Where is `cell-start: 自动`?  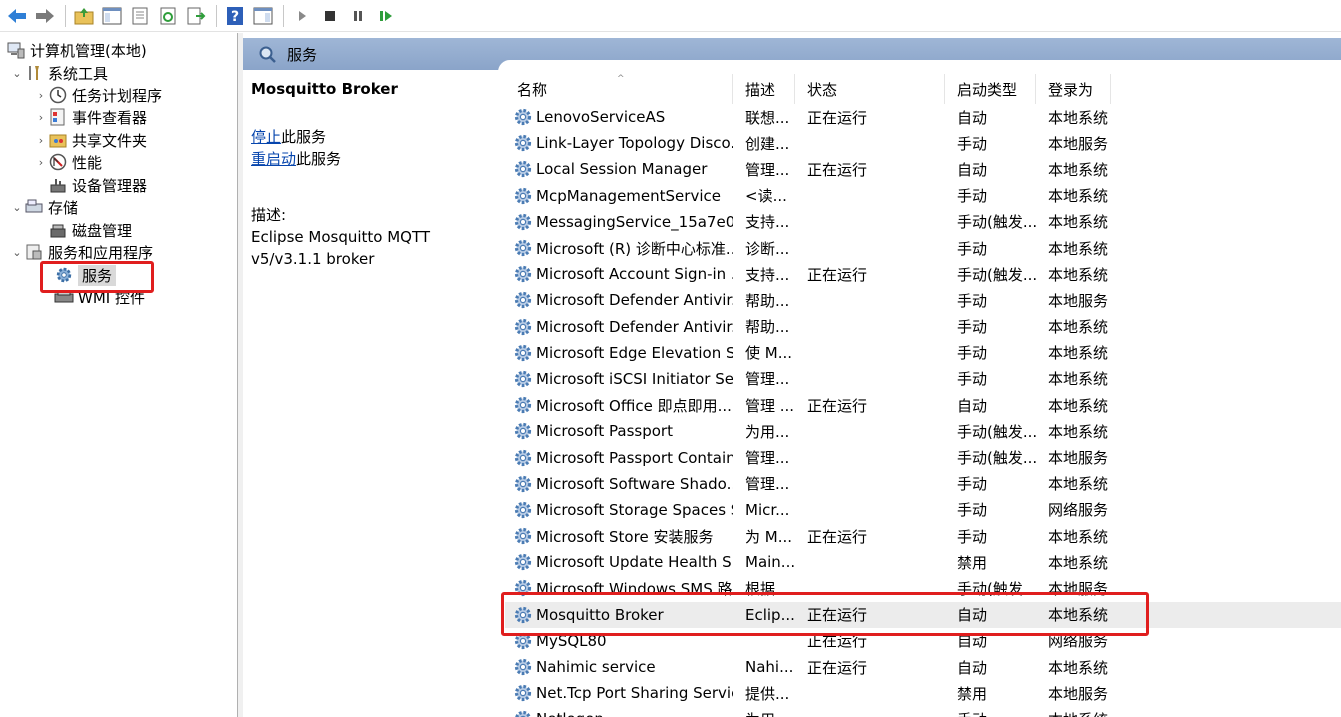 cell-start: 自动 is located at coordinates (972, 405).